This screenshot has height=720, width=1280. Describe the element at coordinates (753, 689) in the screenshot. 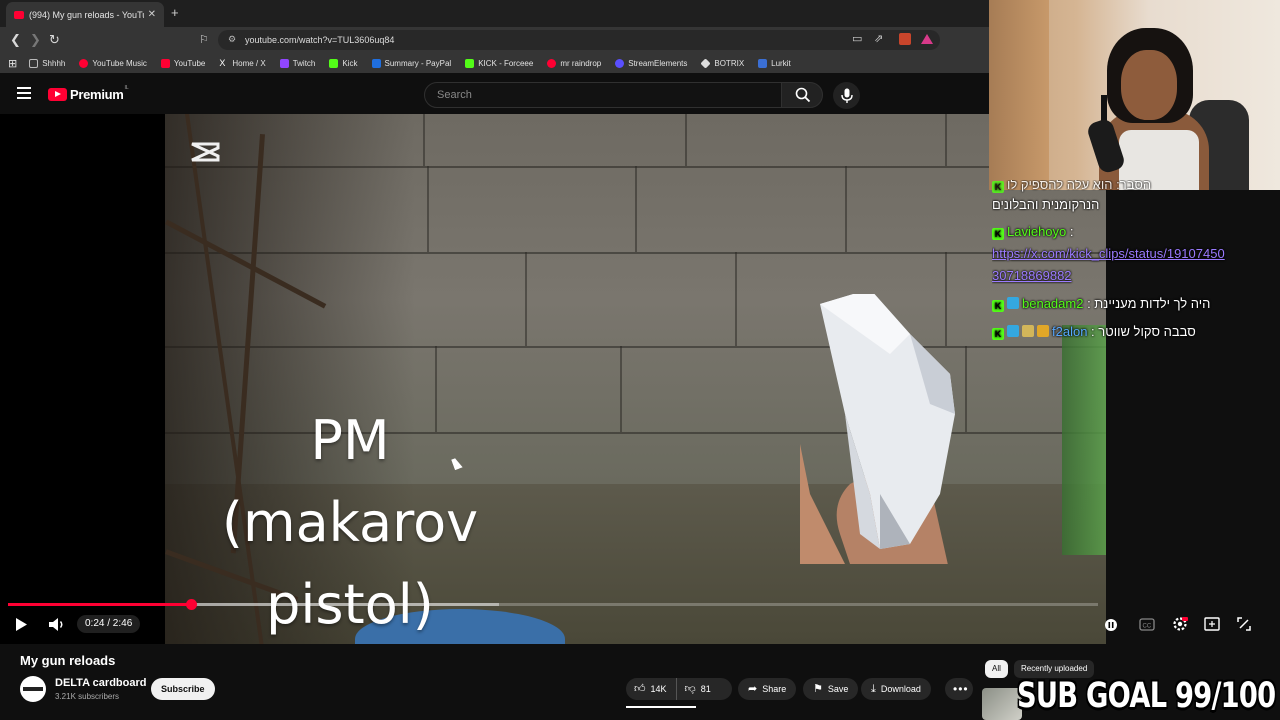

I see `share-arrow-icon: ➦` at that location.